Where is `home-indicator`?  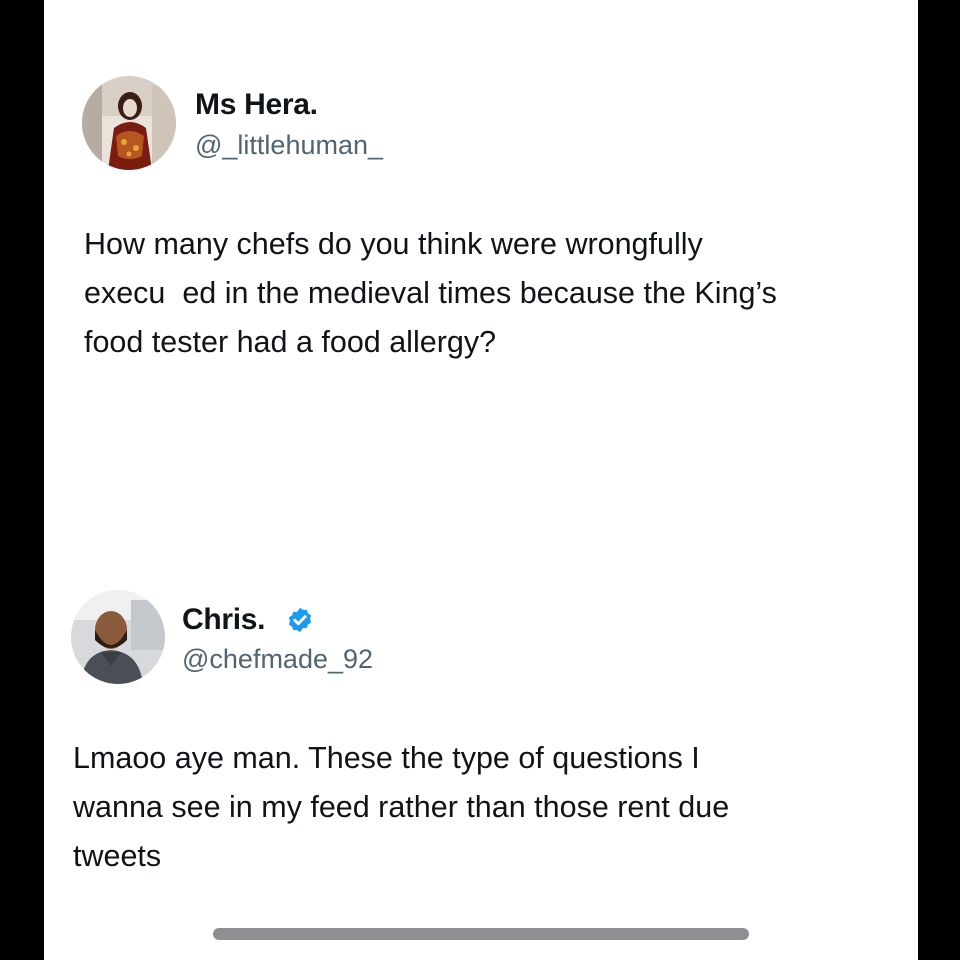 home-indicator is located at coordinates (481, 934).